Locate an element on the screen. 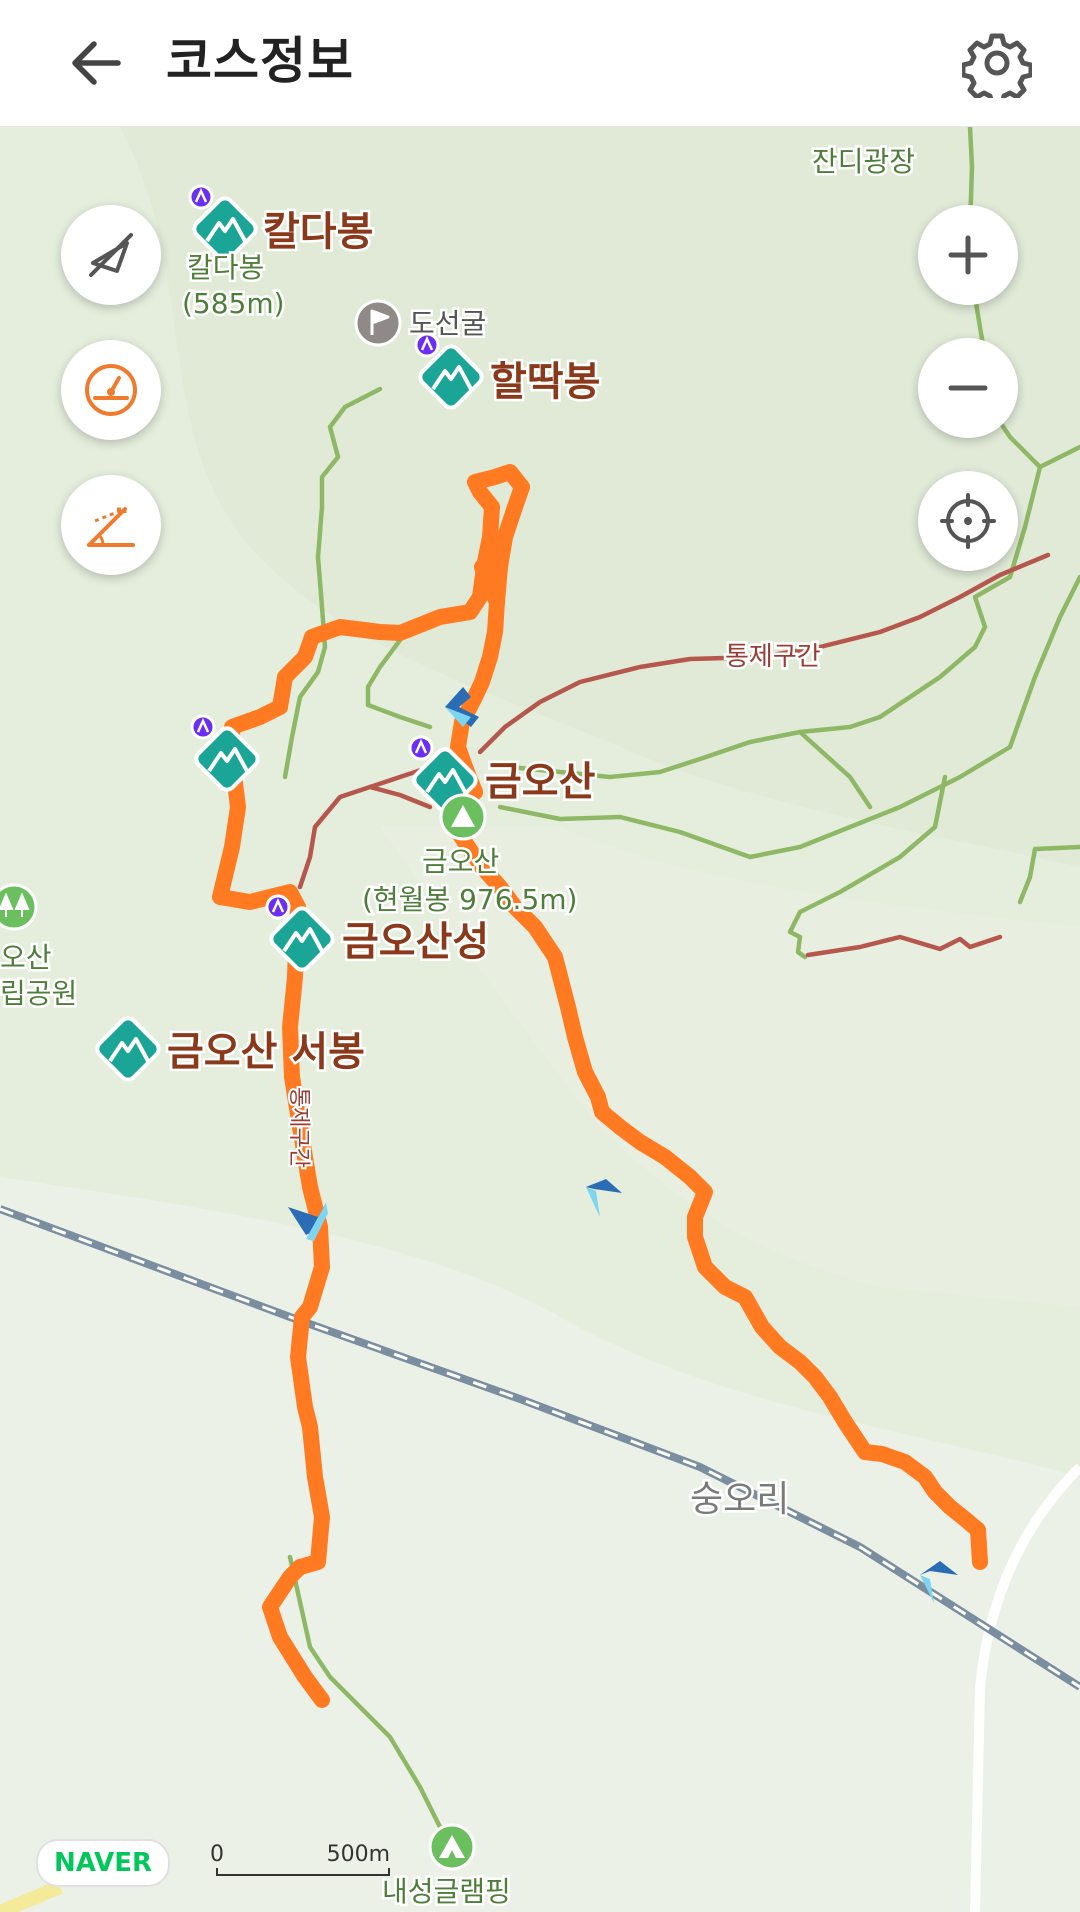 The height and width of the screenshot is (1912, 1080). minus-icon is located at coordinates (968, 388).